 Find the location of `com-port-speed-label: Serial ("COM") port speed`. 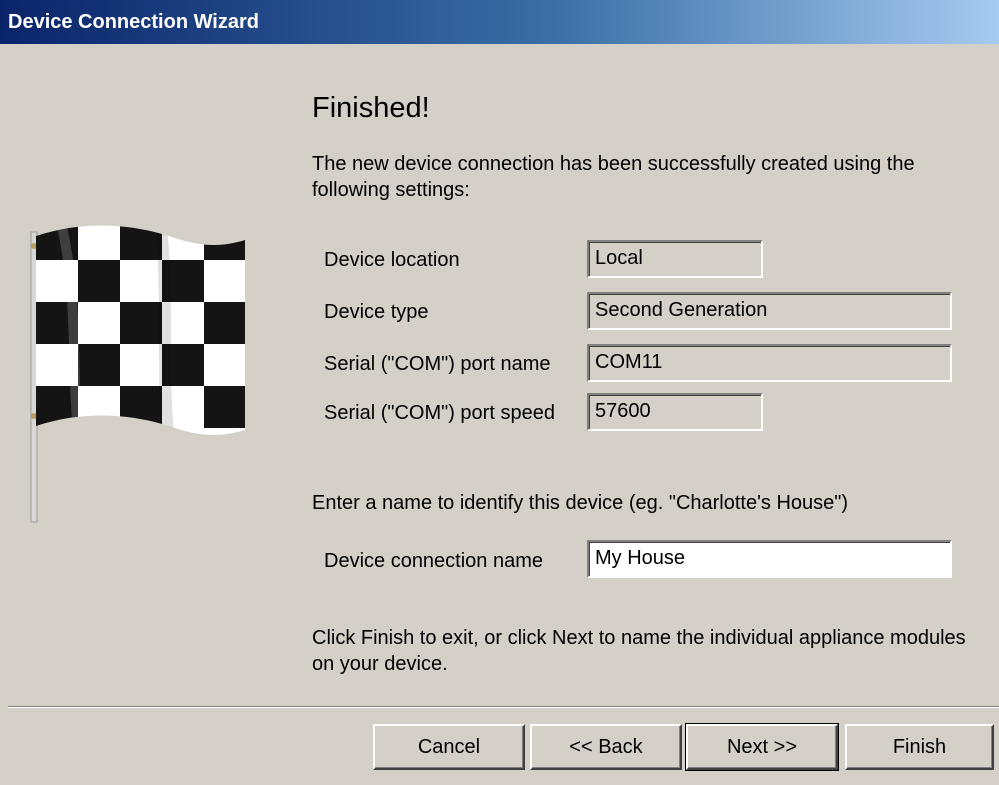

com-port-speed-label: Serial ("COM") port speed is located at coordinates (439, 413).